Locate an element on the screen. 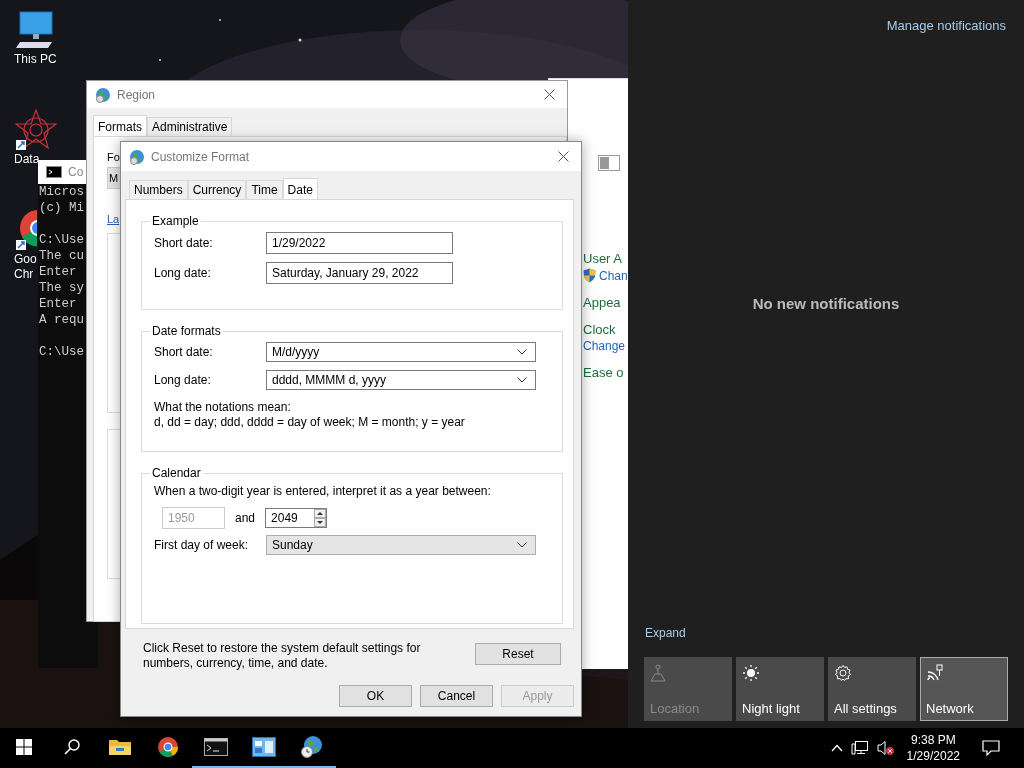 The image size is (1024, 768). layout-icon is located at coordinates (609, 163).